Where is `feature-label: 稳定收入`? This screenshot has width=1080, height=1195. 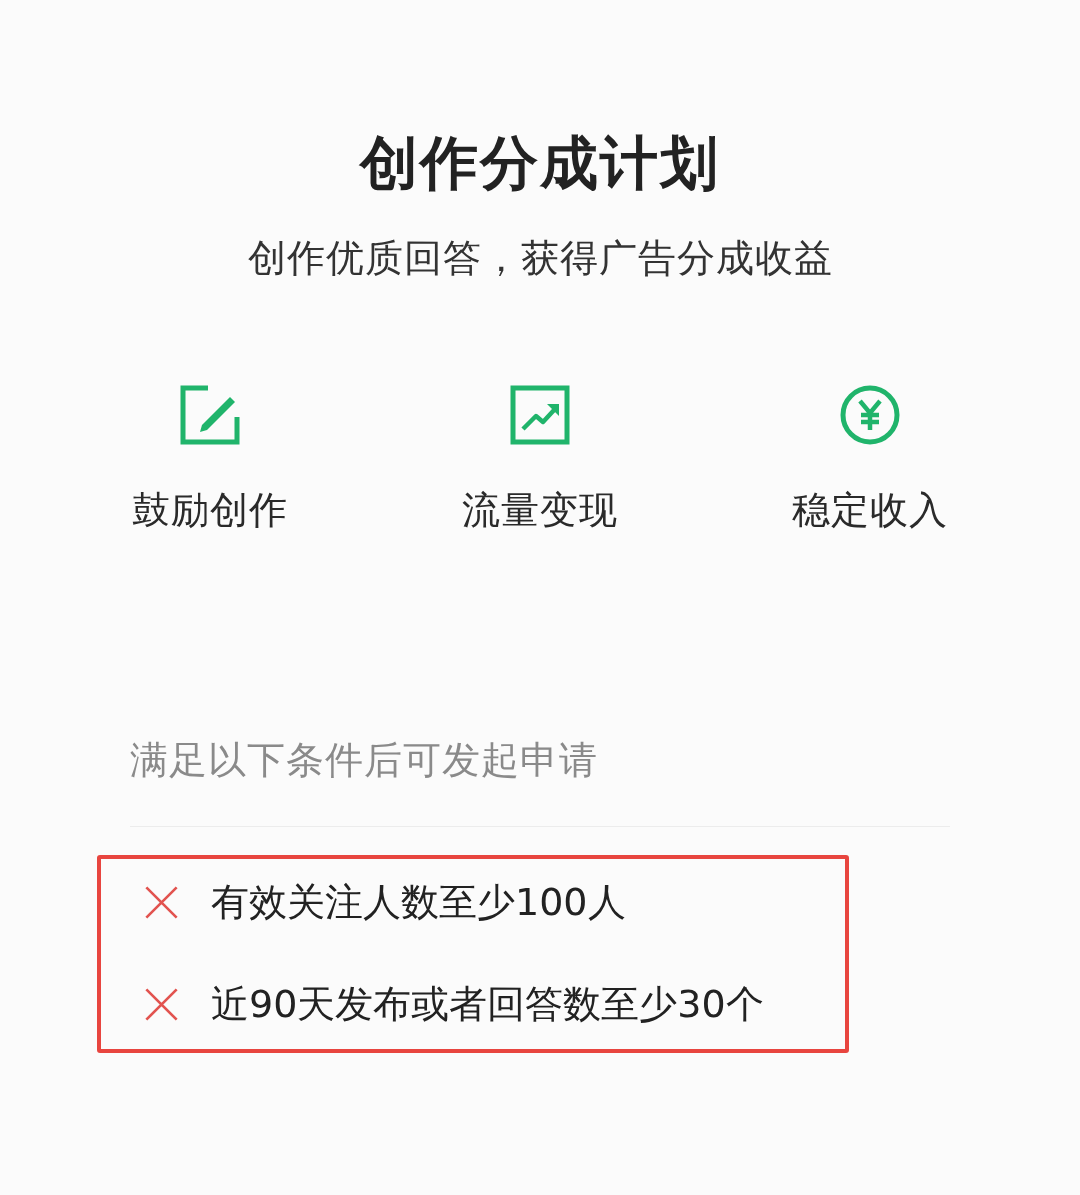 feature-label: 稳定收入 is located at coordinates (870, 510).